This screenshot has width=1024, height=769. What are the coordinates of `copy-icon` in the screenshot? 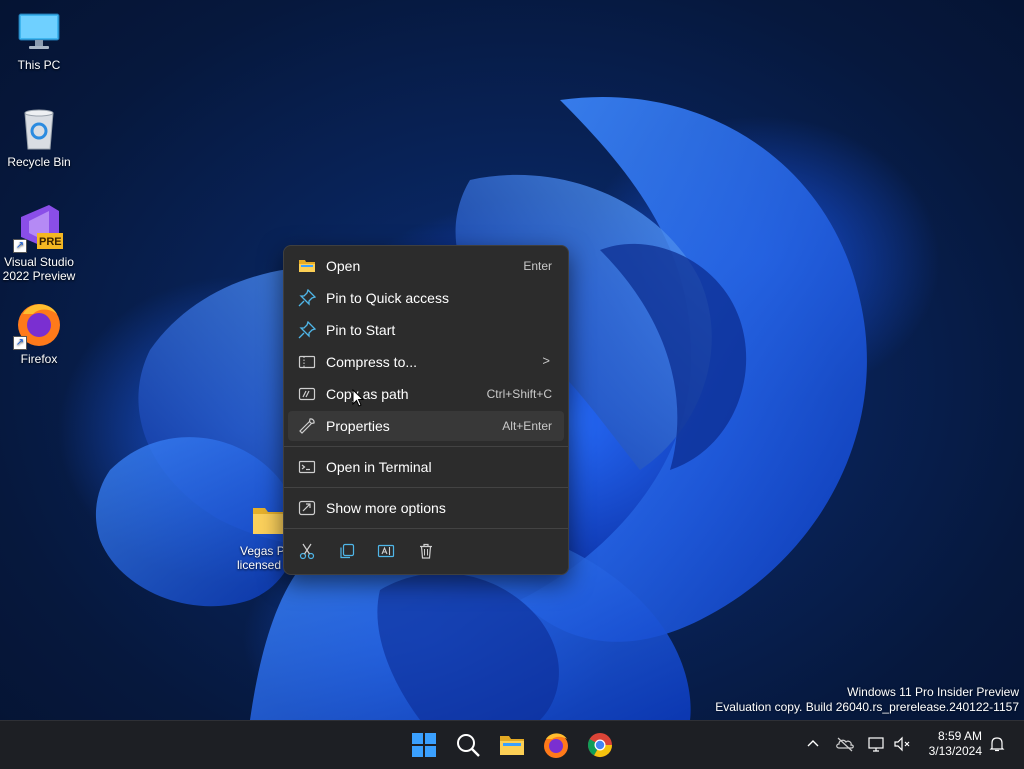 It's located at (347, 551).